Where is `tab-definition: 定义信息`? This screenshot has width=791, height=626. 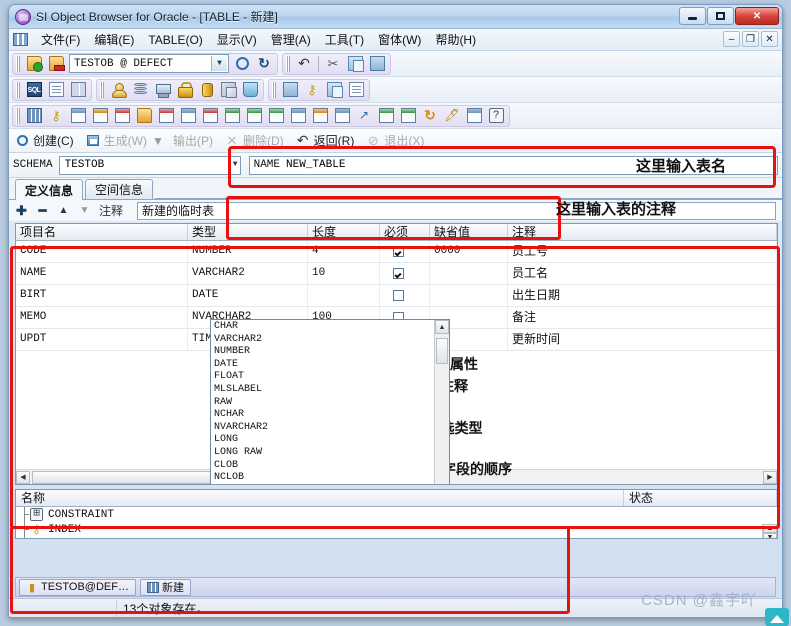 tab-definition: 定义信息 is located at coordinates (49, 189).